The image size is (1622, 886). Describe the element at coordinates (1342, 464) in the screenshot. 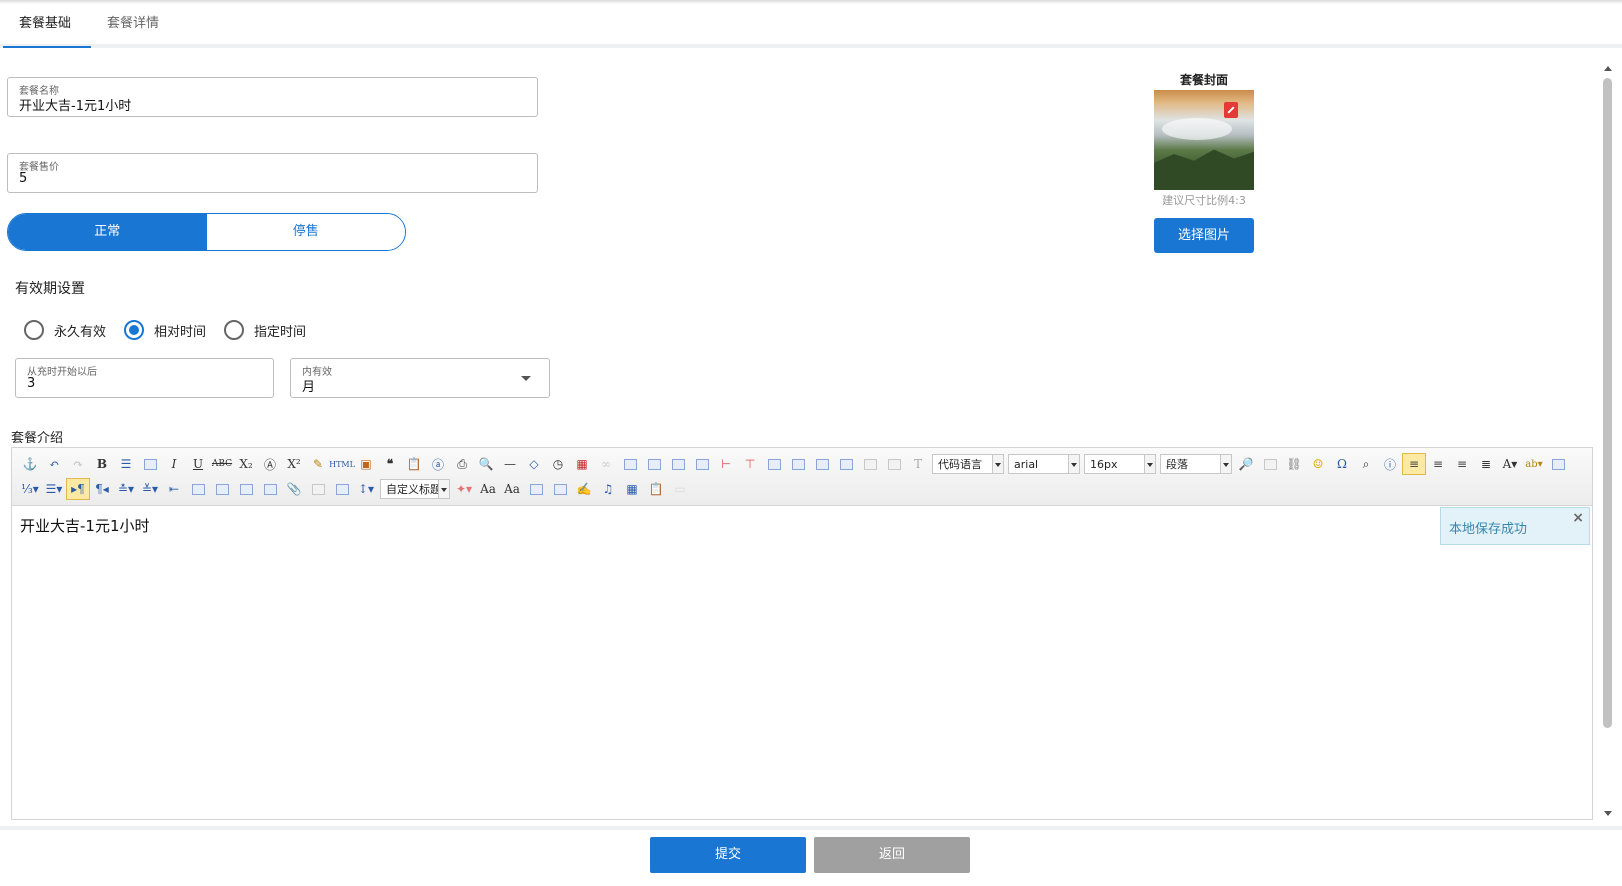

I see `special-char-icon: Ω` at that location.